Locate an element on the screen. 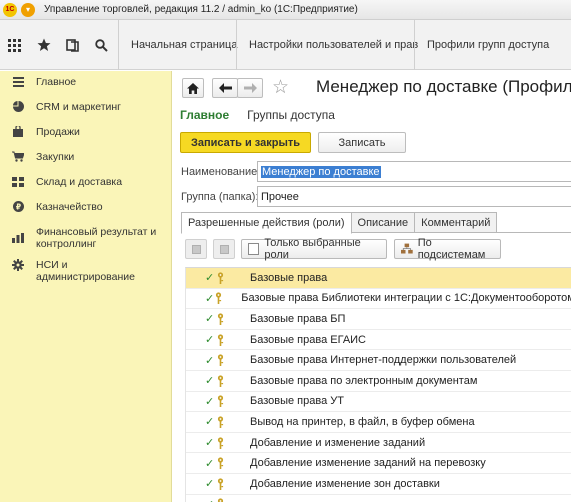 Image resolution: width=571 pixels, height=502 pixels. sidebar-item-label: Финансовый результат и контроллинг is located at coordinates (96, 238).